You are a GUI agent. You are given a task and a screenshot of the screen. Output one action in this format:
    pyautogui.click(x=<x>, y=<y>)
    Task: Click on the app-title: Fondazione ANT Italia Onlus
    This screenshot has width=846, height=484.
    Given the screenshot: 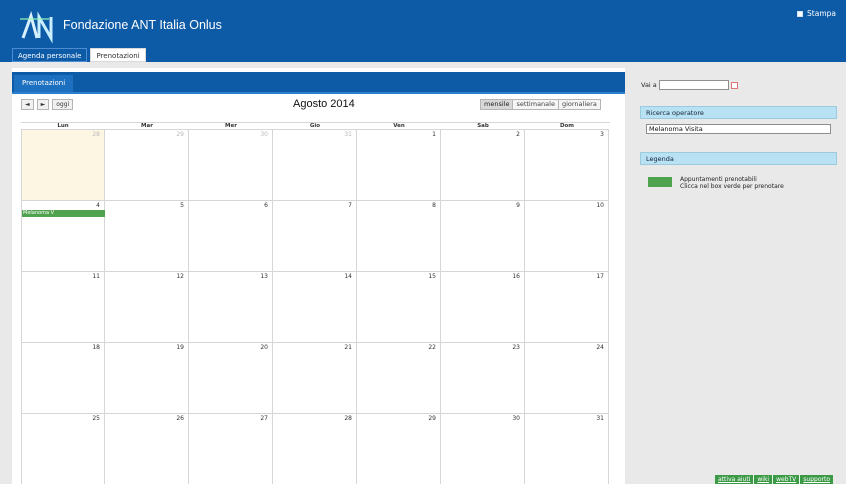 What is the action you would take?
    pyautogui.click(x=142, y=25)
    